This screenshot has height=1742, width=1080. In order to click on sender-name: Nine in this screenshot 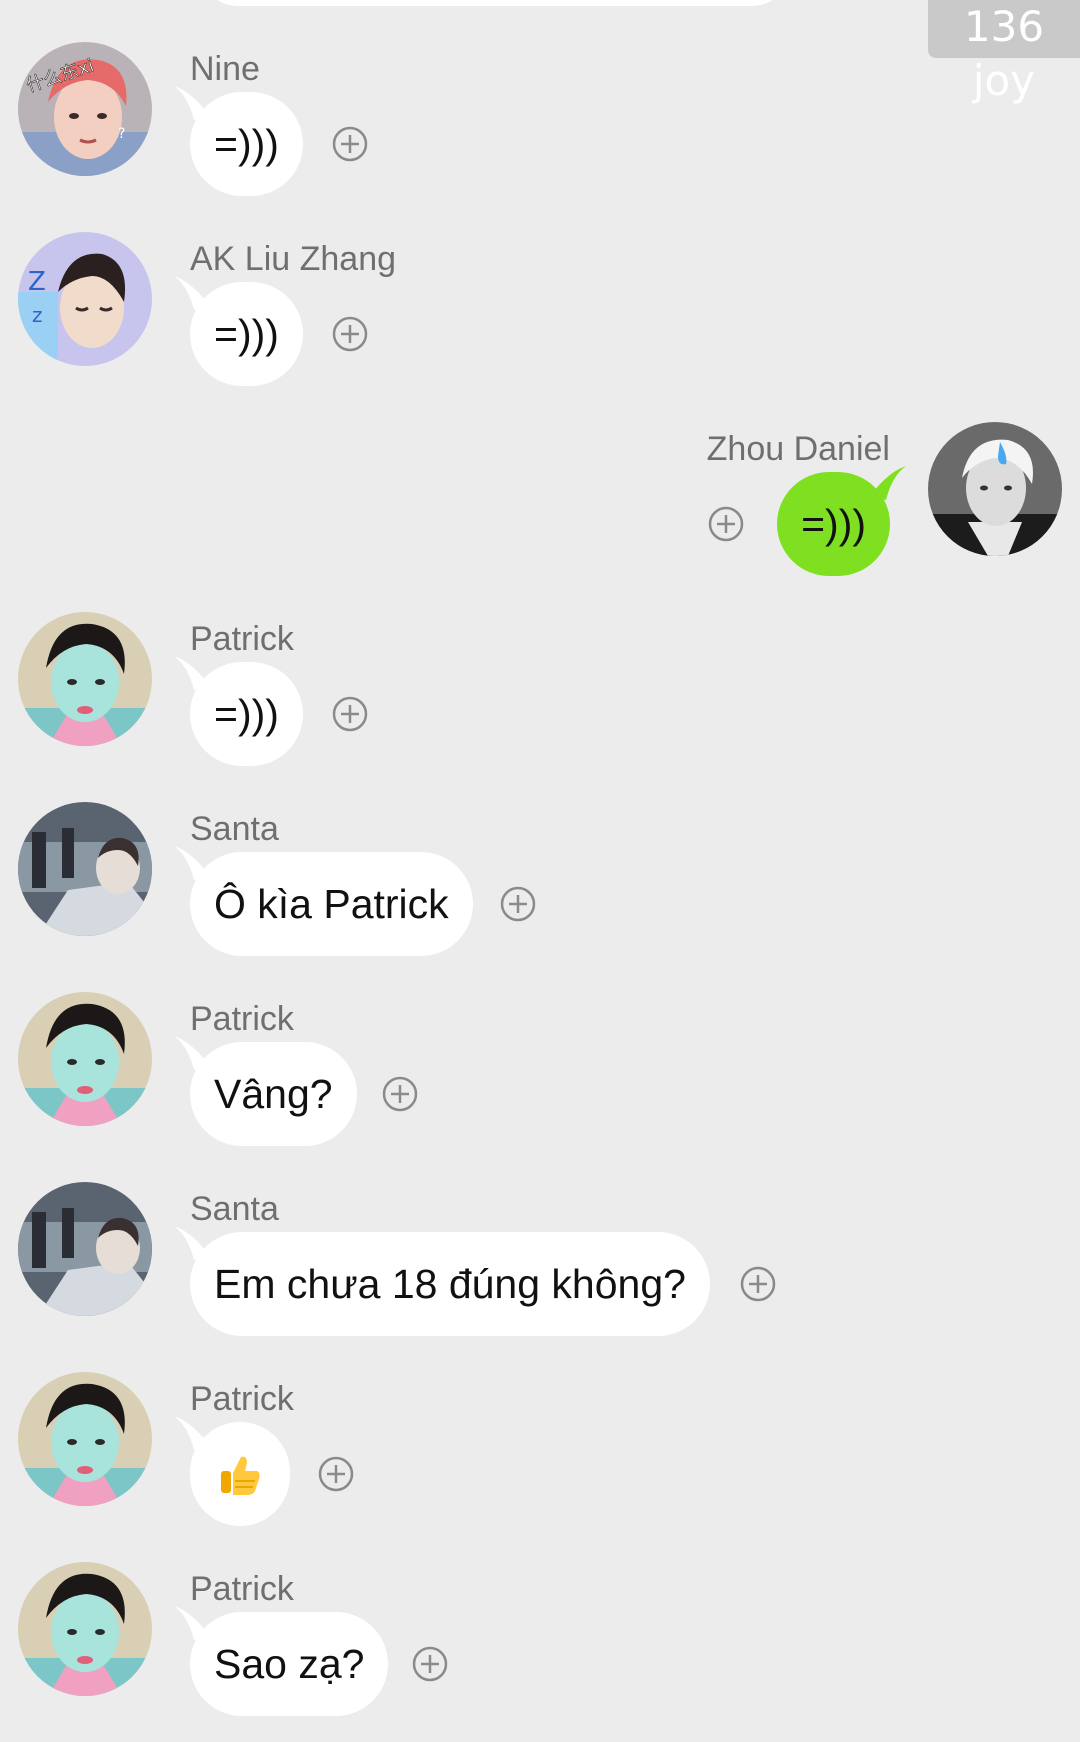, I will do `click(225, 69)`.